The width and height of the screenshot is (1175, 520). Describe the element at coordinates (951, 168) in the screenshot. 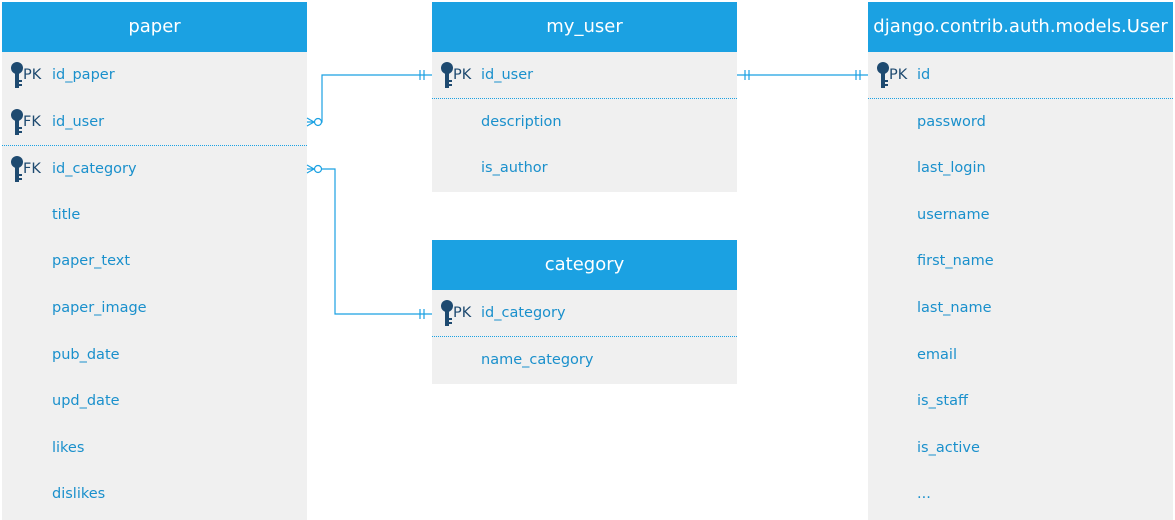

I see `field-name: last_login` at that location.